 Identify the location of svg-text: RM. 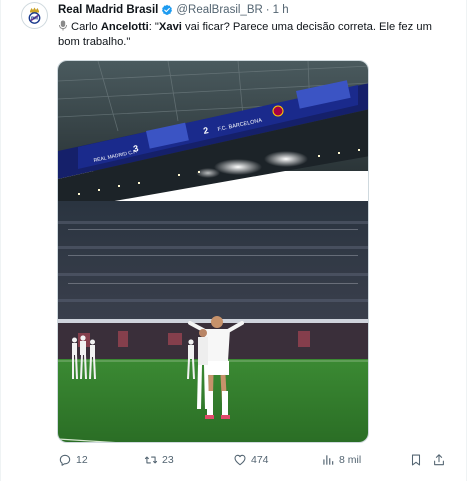
(34, 18).